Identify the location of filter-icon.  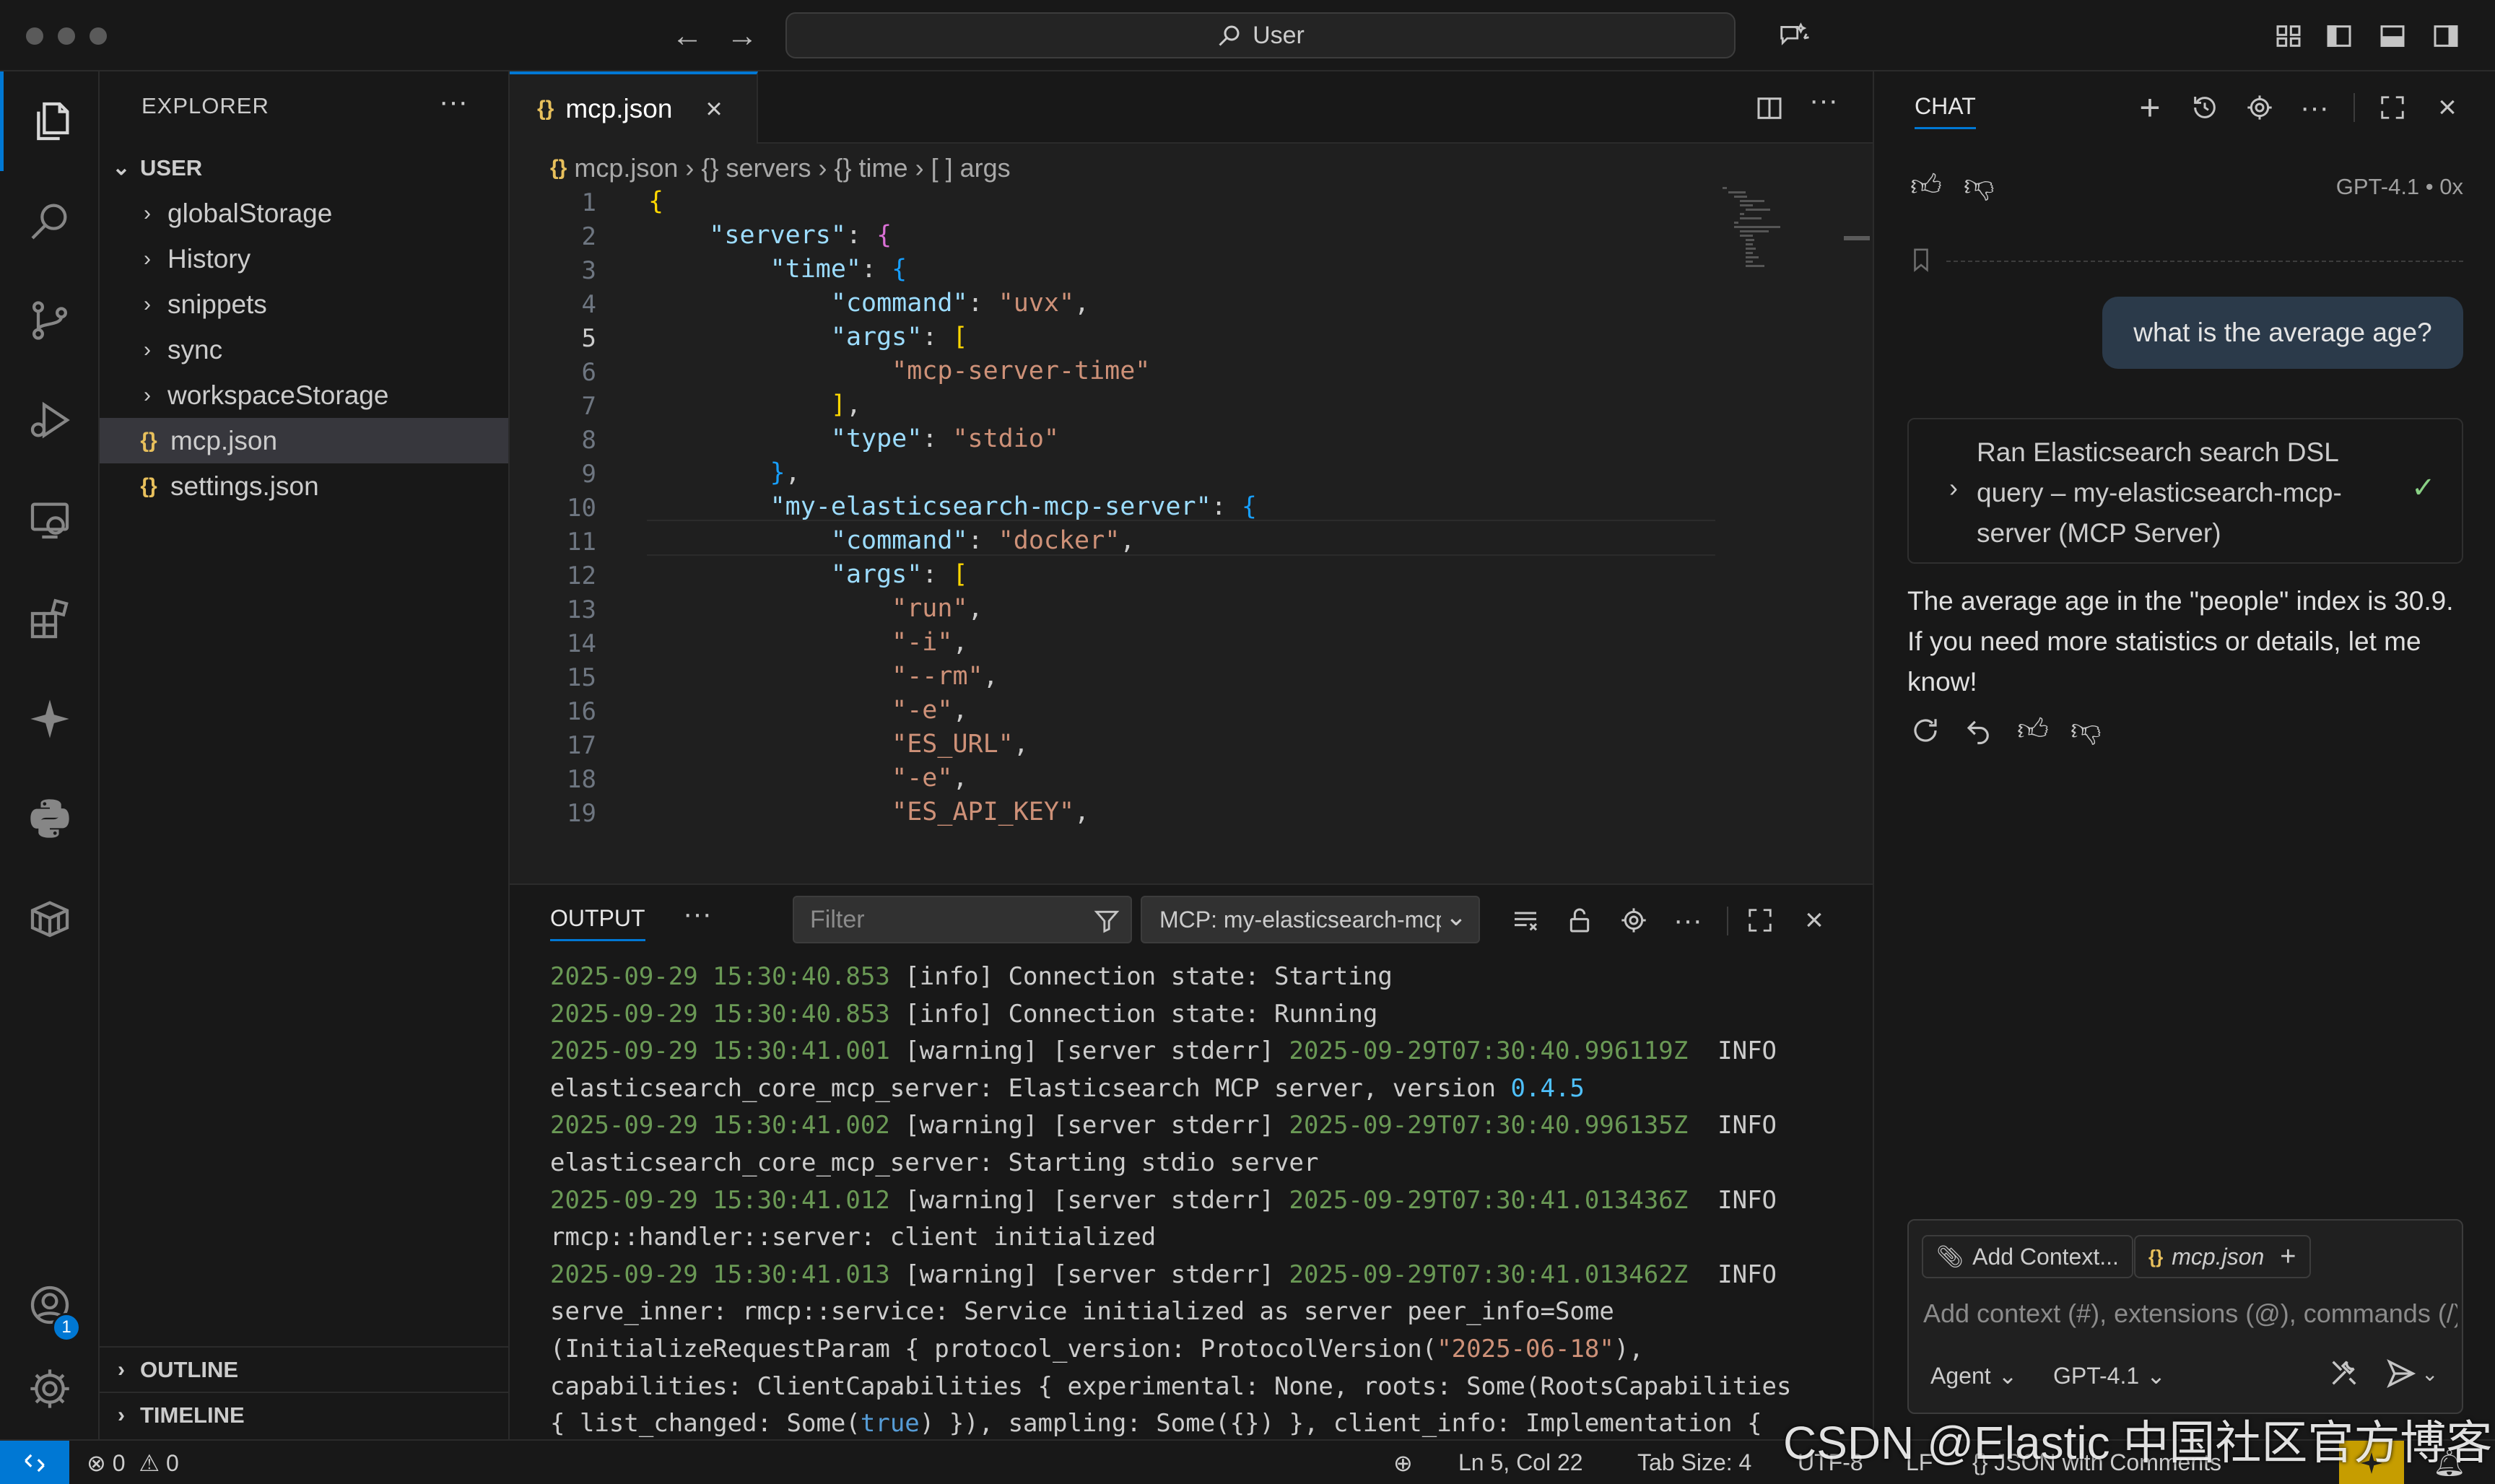
(1106, 921).